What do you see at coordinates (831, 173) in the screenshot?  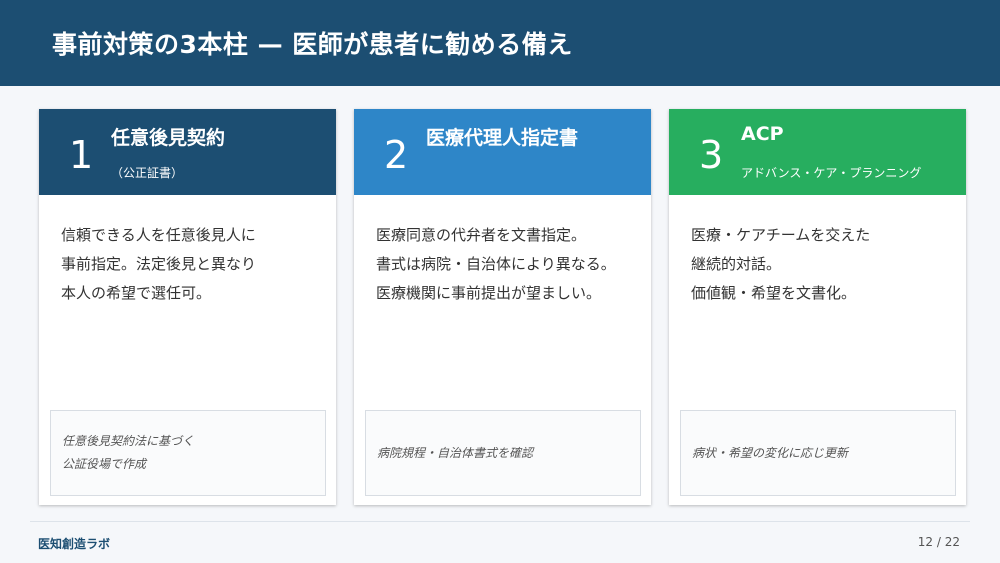 I see `card-subtitle: アドバンス・ケア・プランニング` at bounding box center [831, 173].